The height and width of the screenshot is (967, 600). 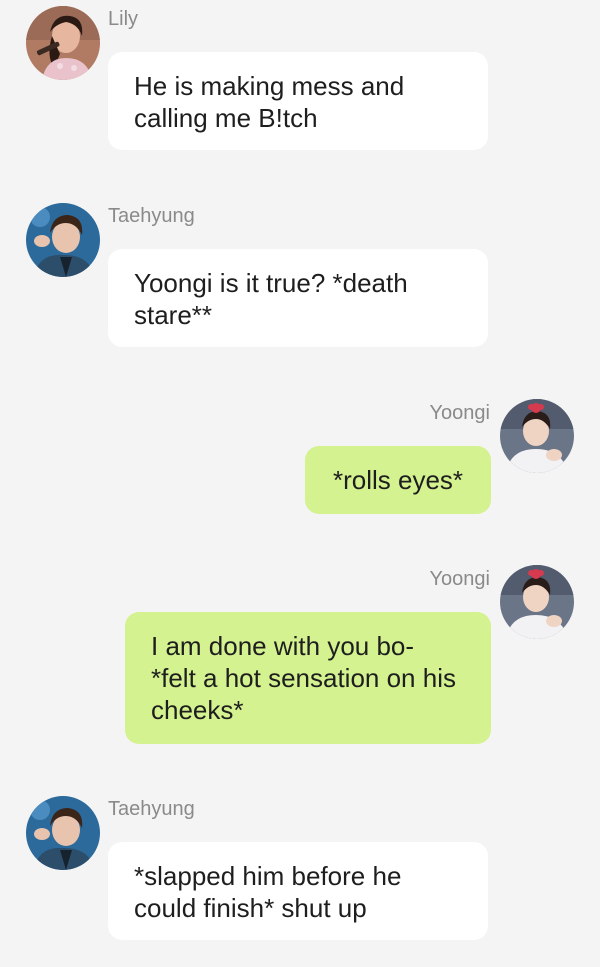 I want to click on lily-avatar, so click(x=63, y=43).